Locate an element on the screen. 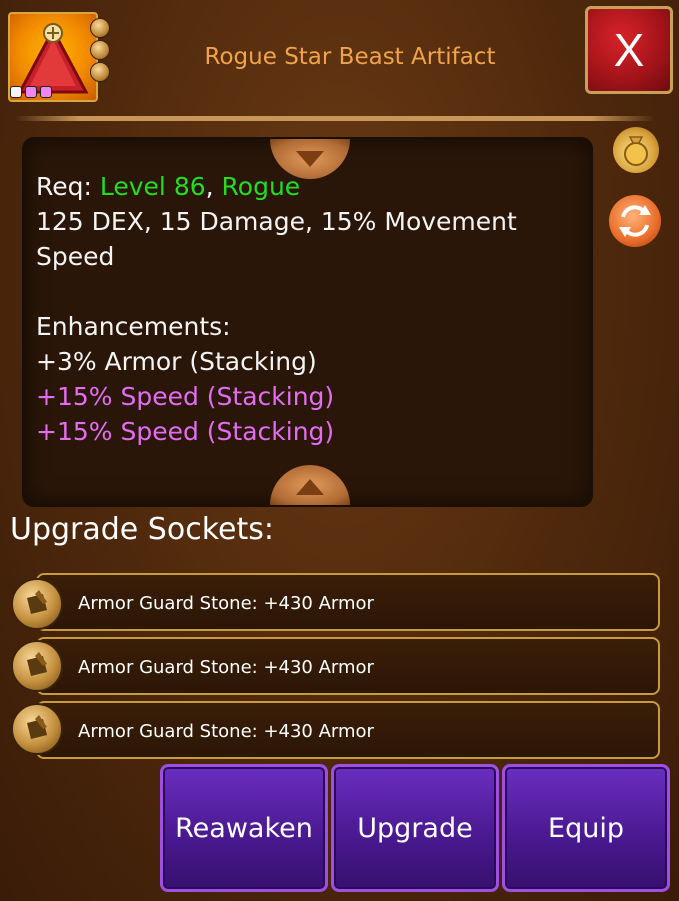  req-label: Req: is located at coordinates (64, 186).